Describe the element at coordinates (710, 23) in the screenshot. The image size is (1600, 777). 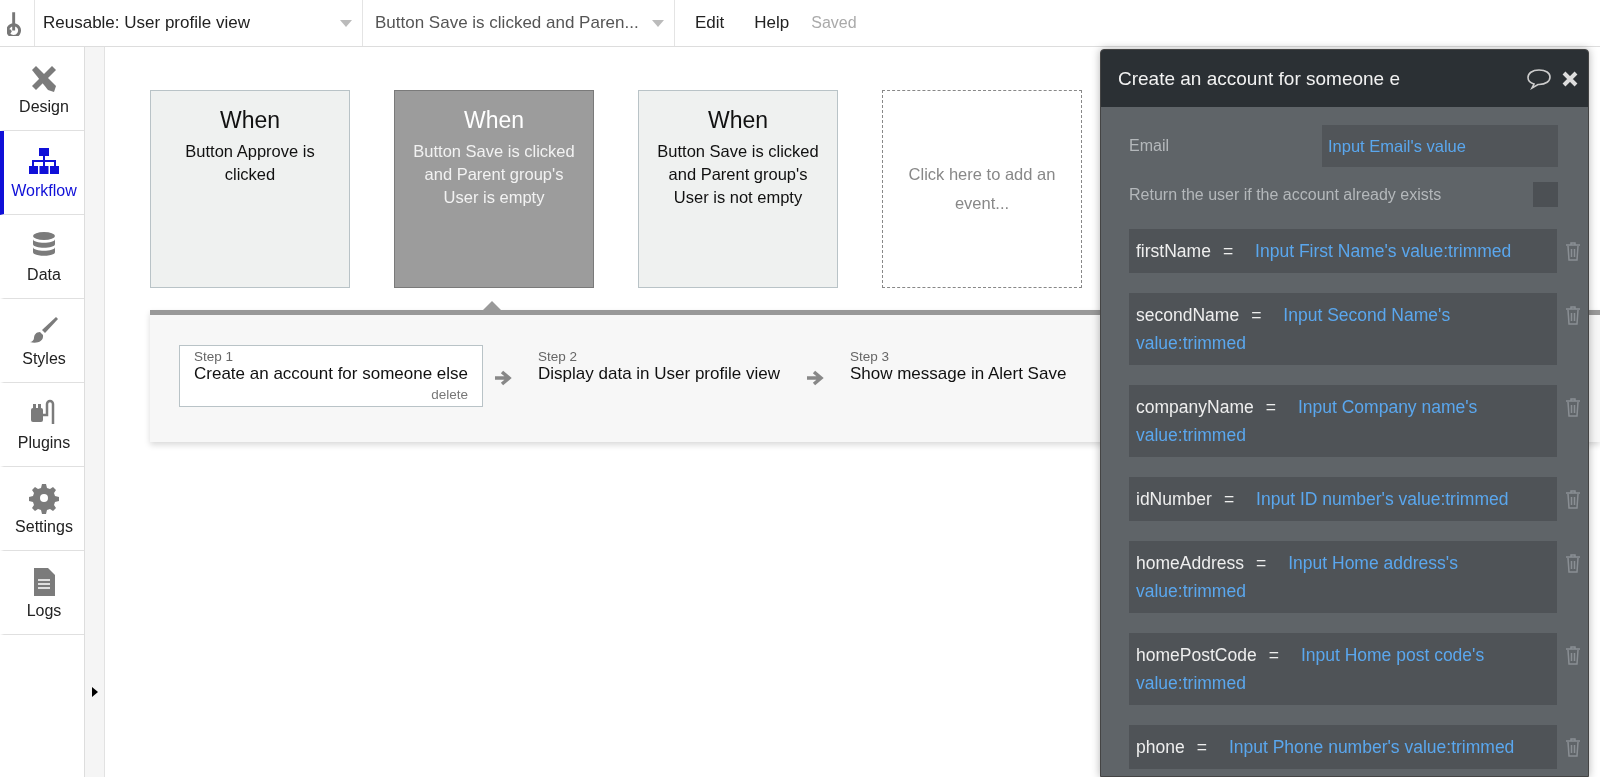
I see `menu-item: Edit` at that location.